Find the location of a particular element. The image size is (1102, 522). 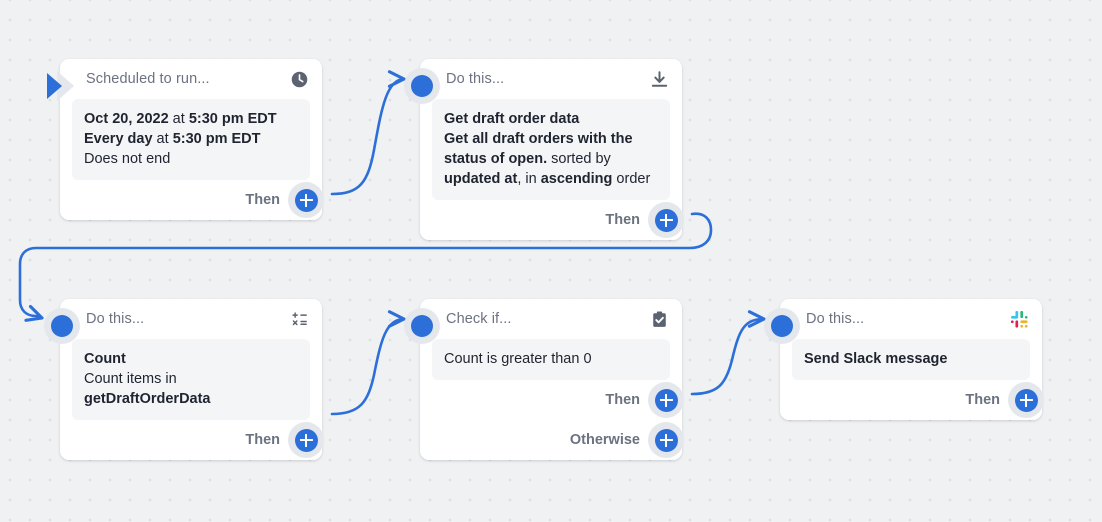

math-operations-icon is located at coordinates (299, 319).